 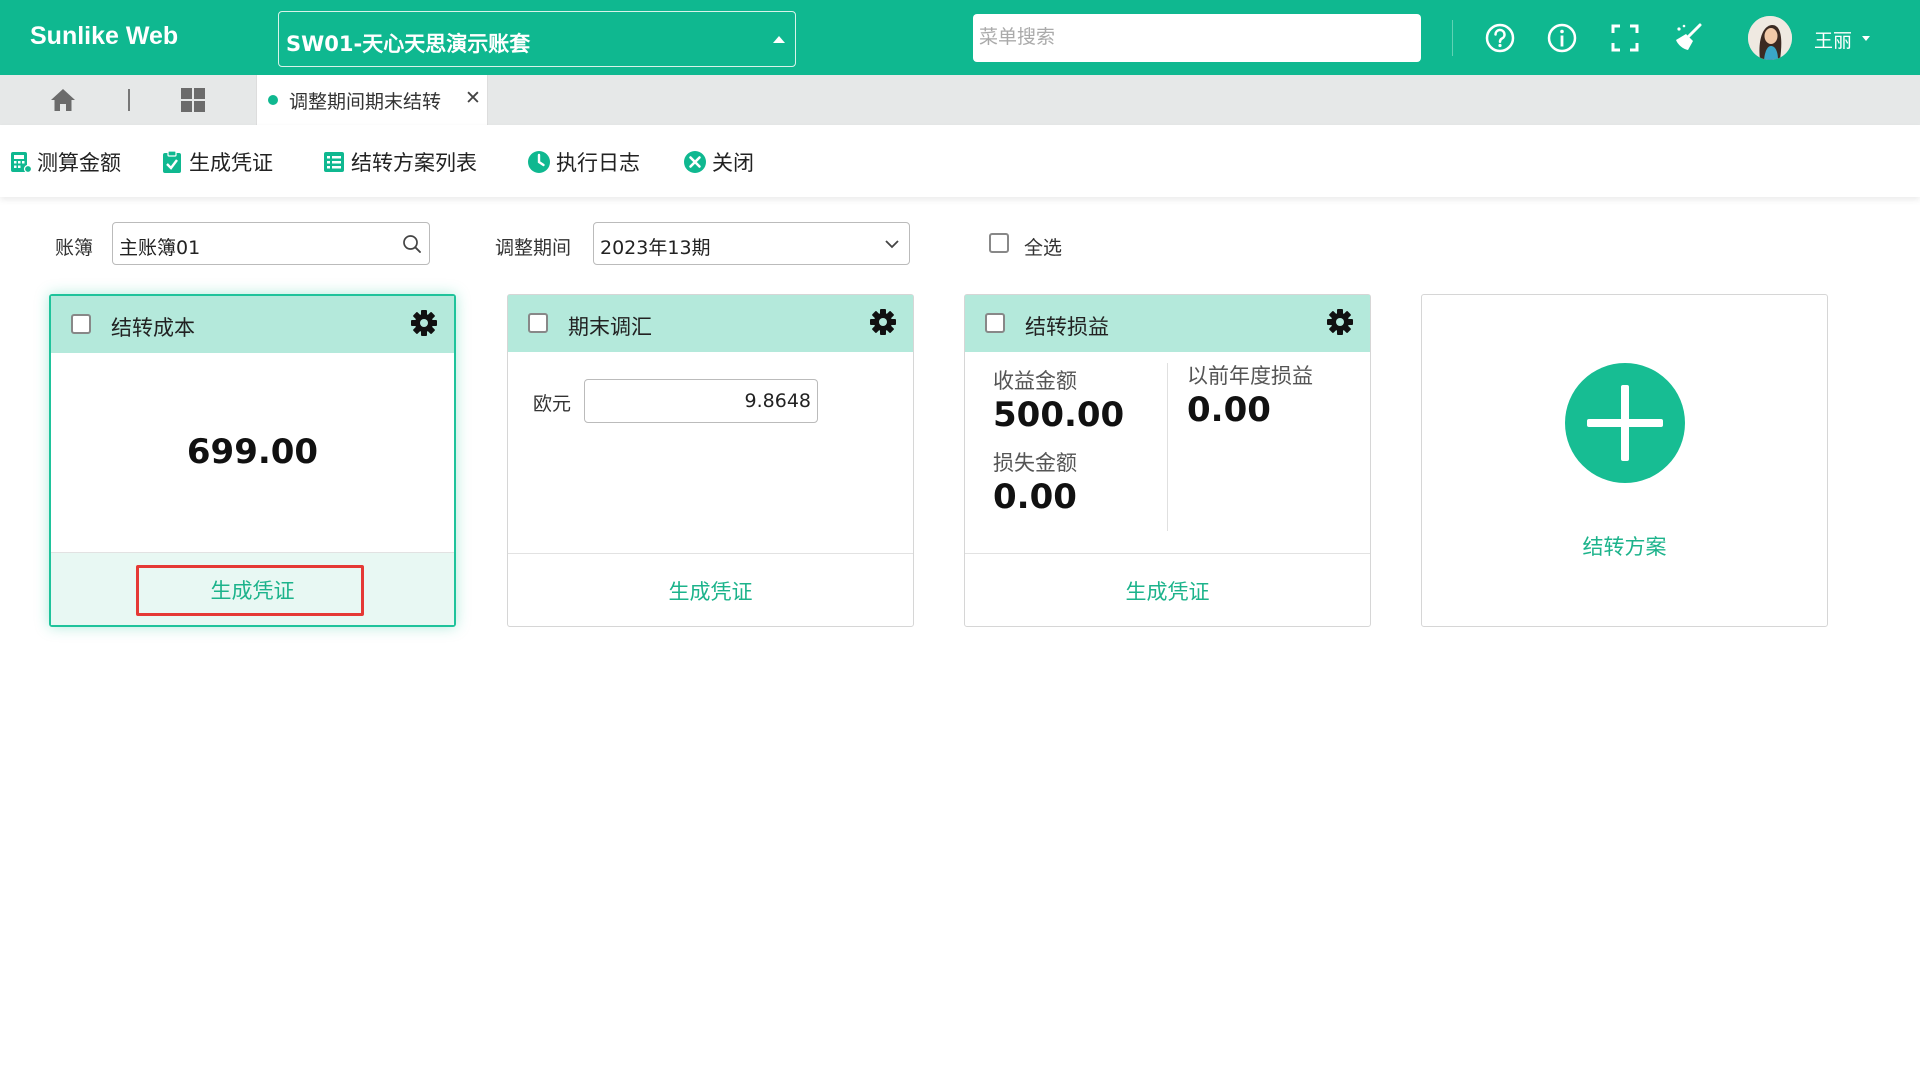 What do you see at coordinates (695, 162) in the screenshot?
I see `close-circle-icon` at bounding box center [695, 162].